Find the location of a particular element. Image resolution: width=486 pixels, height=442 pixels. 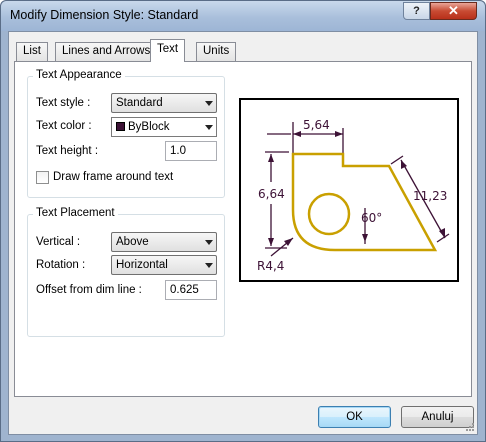

text-color-label: Text color : is located at coordinates (64, 126).